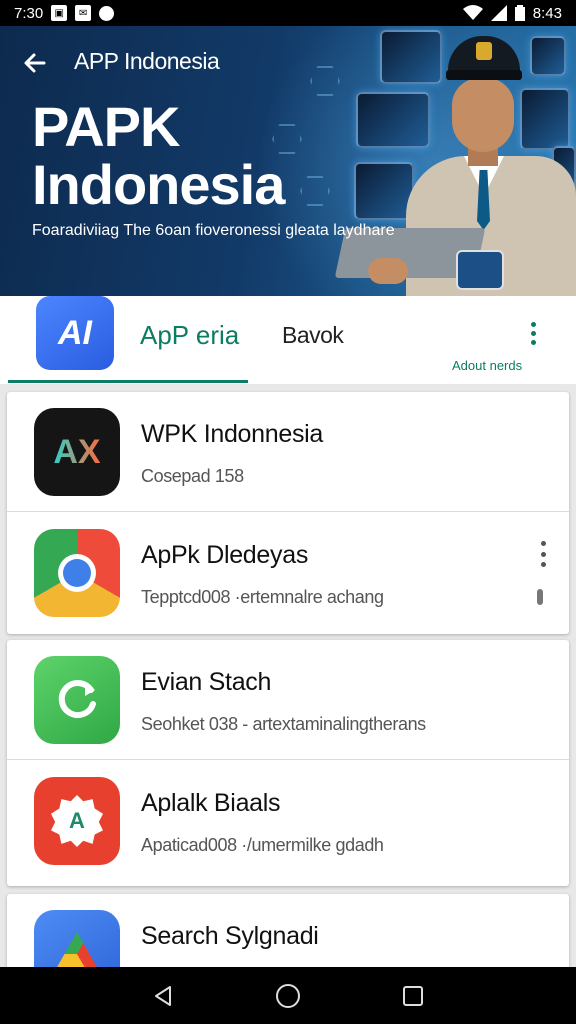  Describe the element at coordinates (547, 13) in the screenshot. I see `status-clock: 8:43` at that location.